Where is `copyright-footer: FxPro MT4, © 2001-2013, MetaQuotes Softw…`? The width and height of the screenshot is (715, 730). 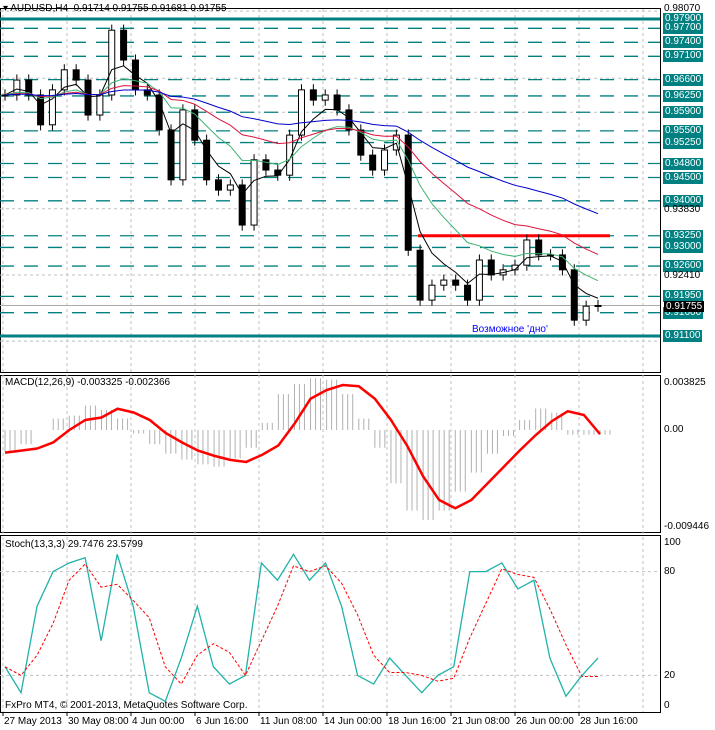 copyright-footer: FxPro MT4, © 2001-2013, MetaQuotes Softw… is located at coordinates (126, 705).